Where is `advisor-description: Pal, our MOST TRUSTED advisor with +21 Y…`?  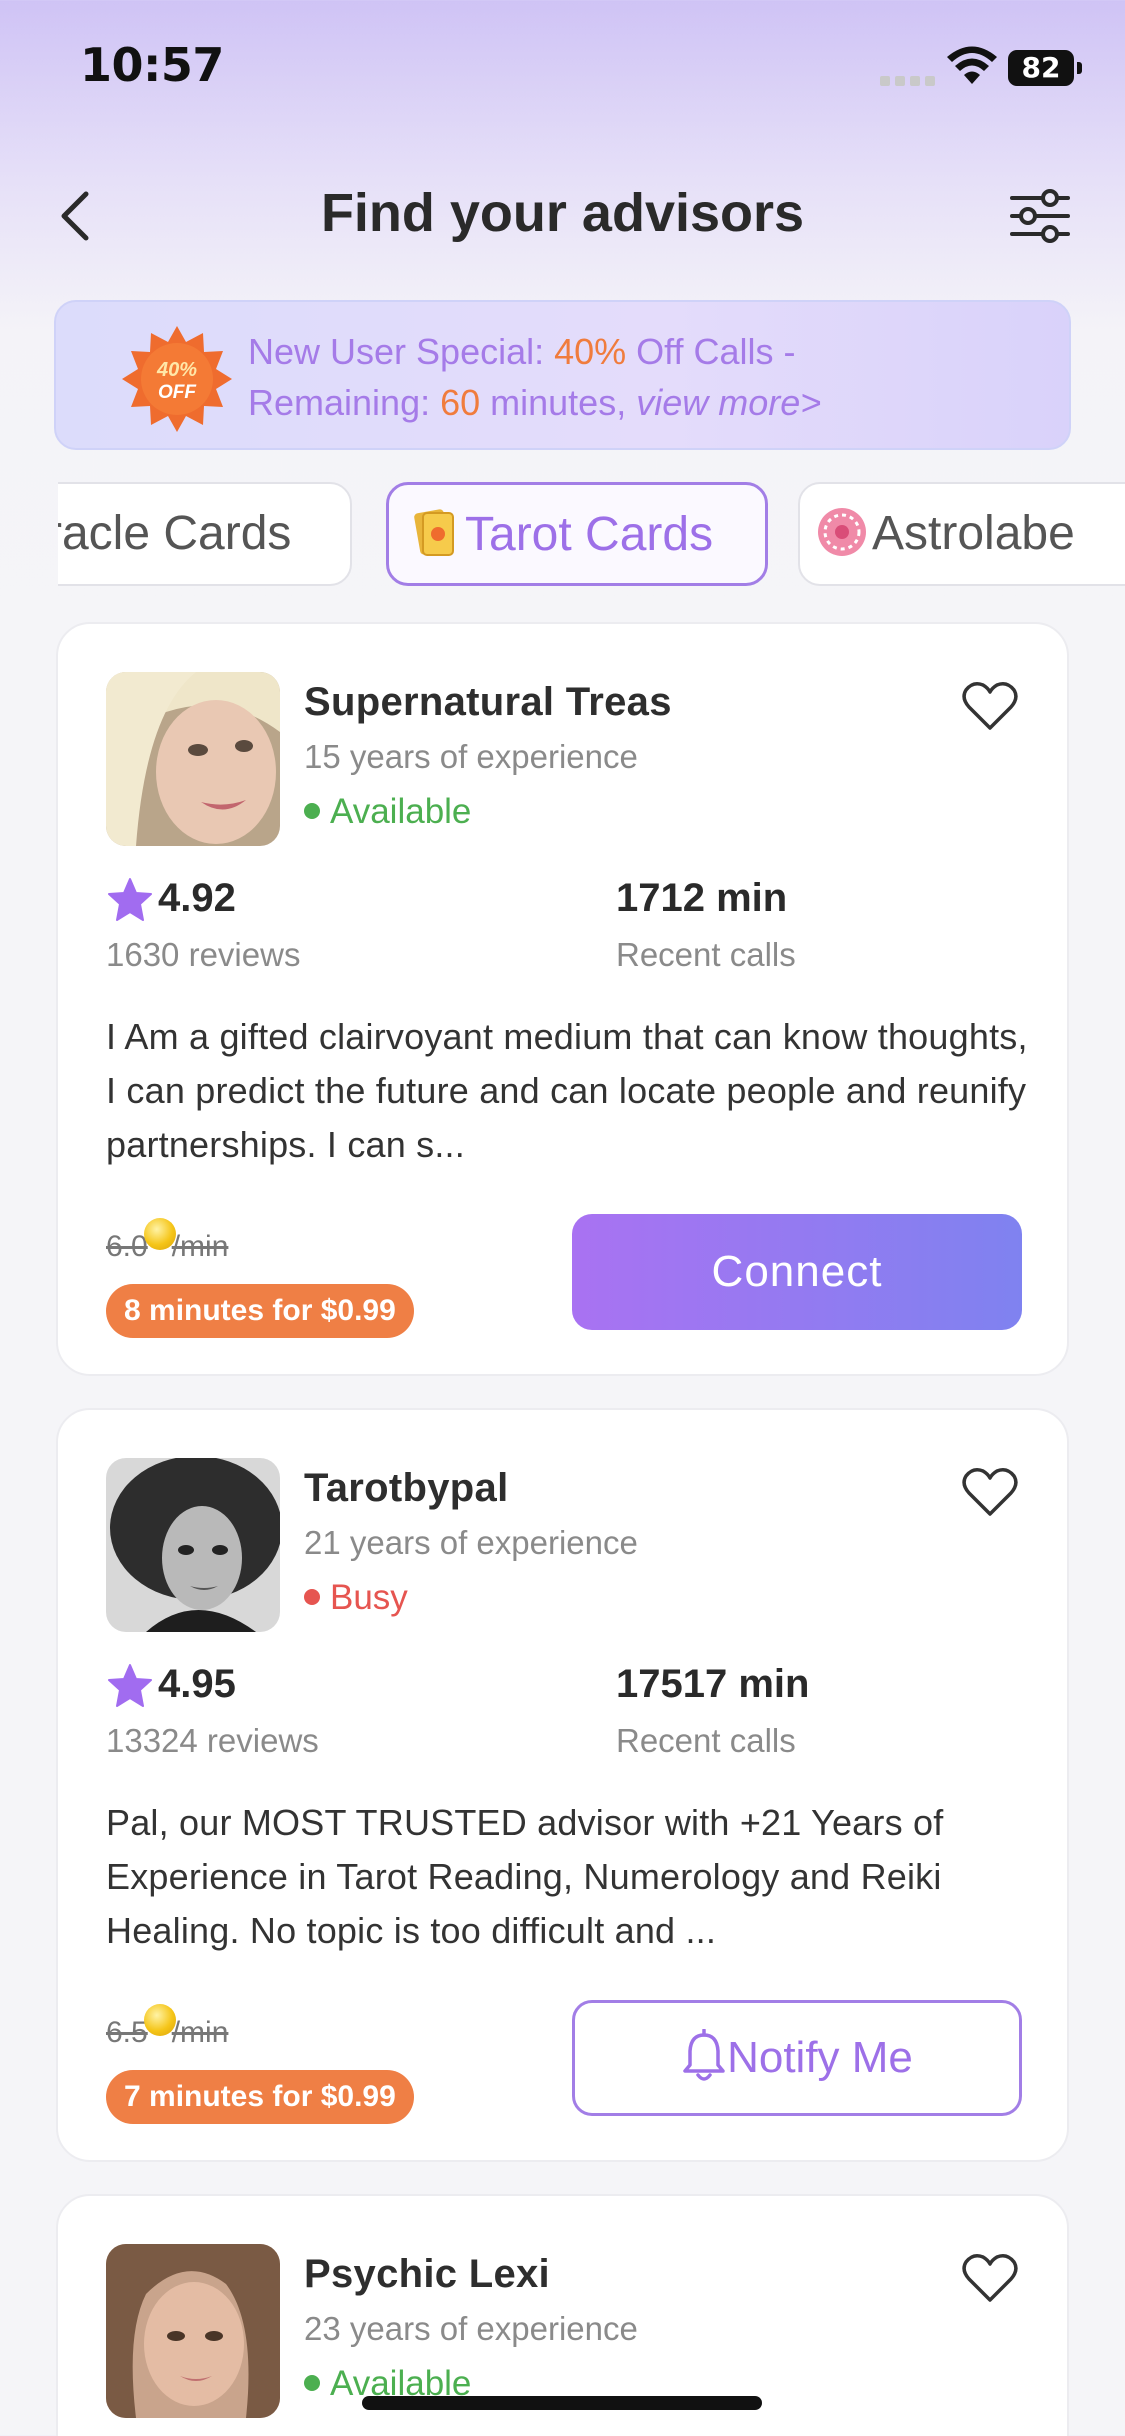
advisor-description: Pal, our MOST TRUSTED advisor with +21 Y… is located at coordinates (525, 1876).